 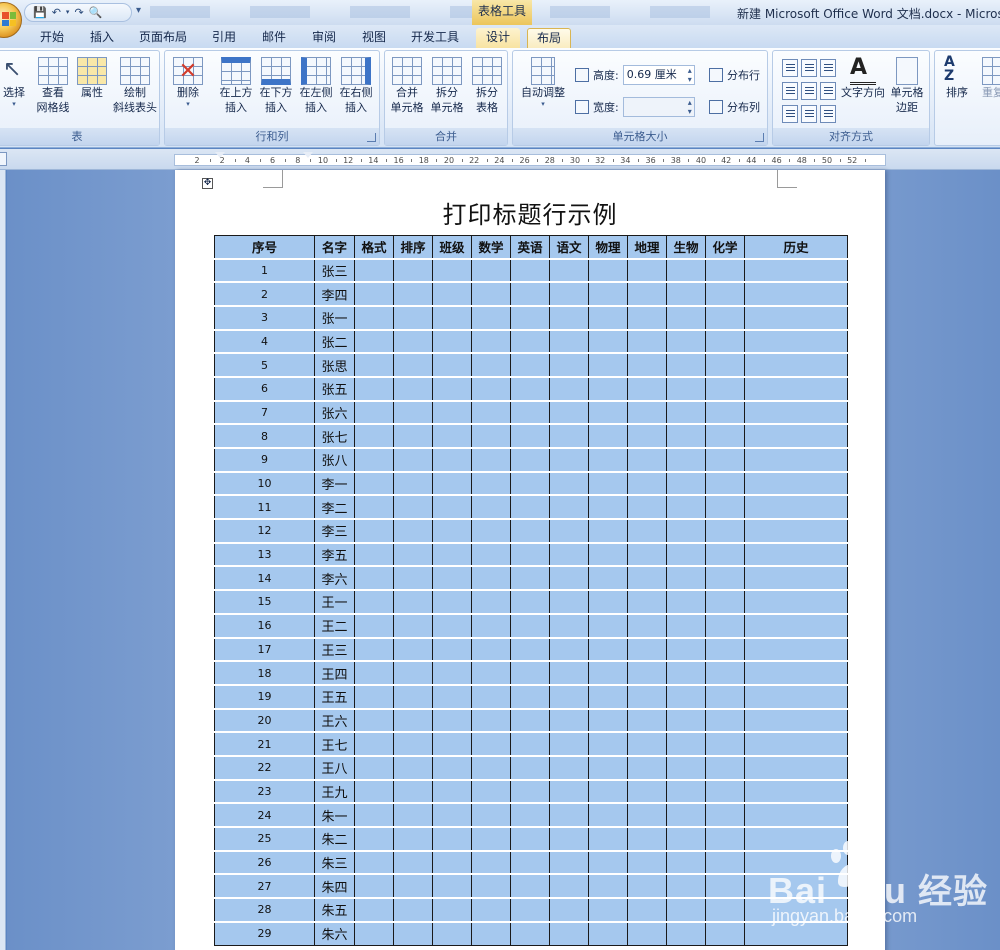 I want to click on cell-size-launcher-icon, so click(x=759, y=137).